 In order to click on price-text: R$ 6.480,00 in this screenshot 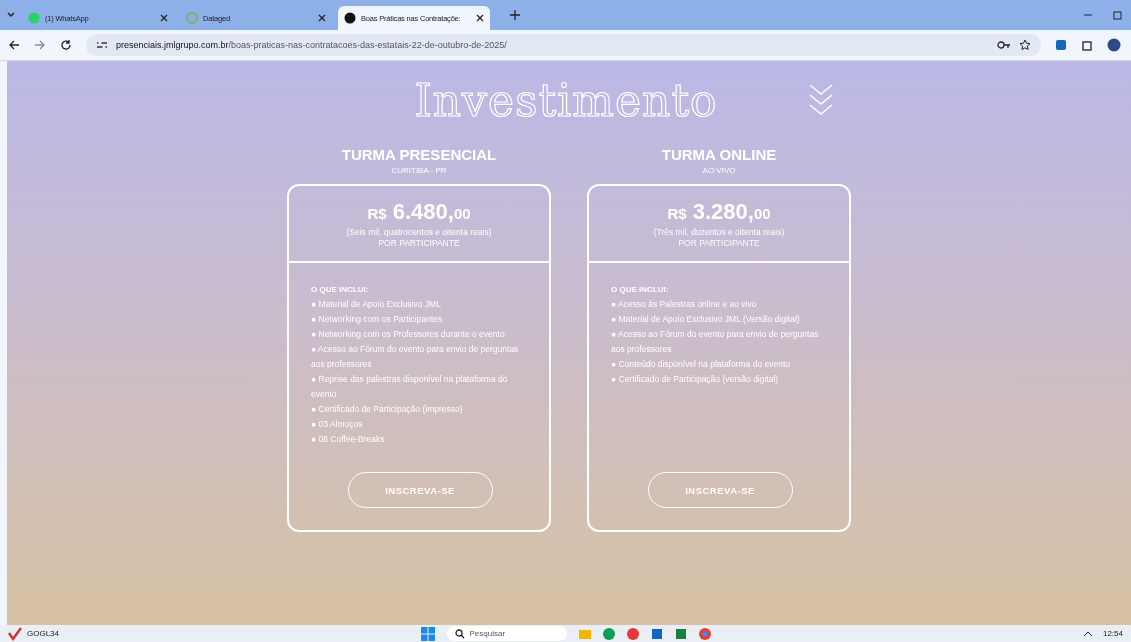, I will do `click(419, 211)`.